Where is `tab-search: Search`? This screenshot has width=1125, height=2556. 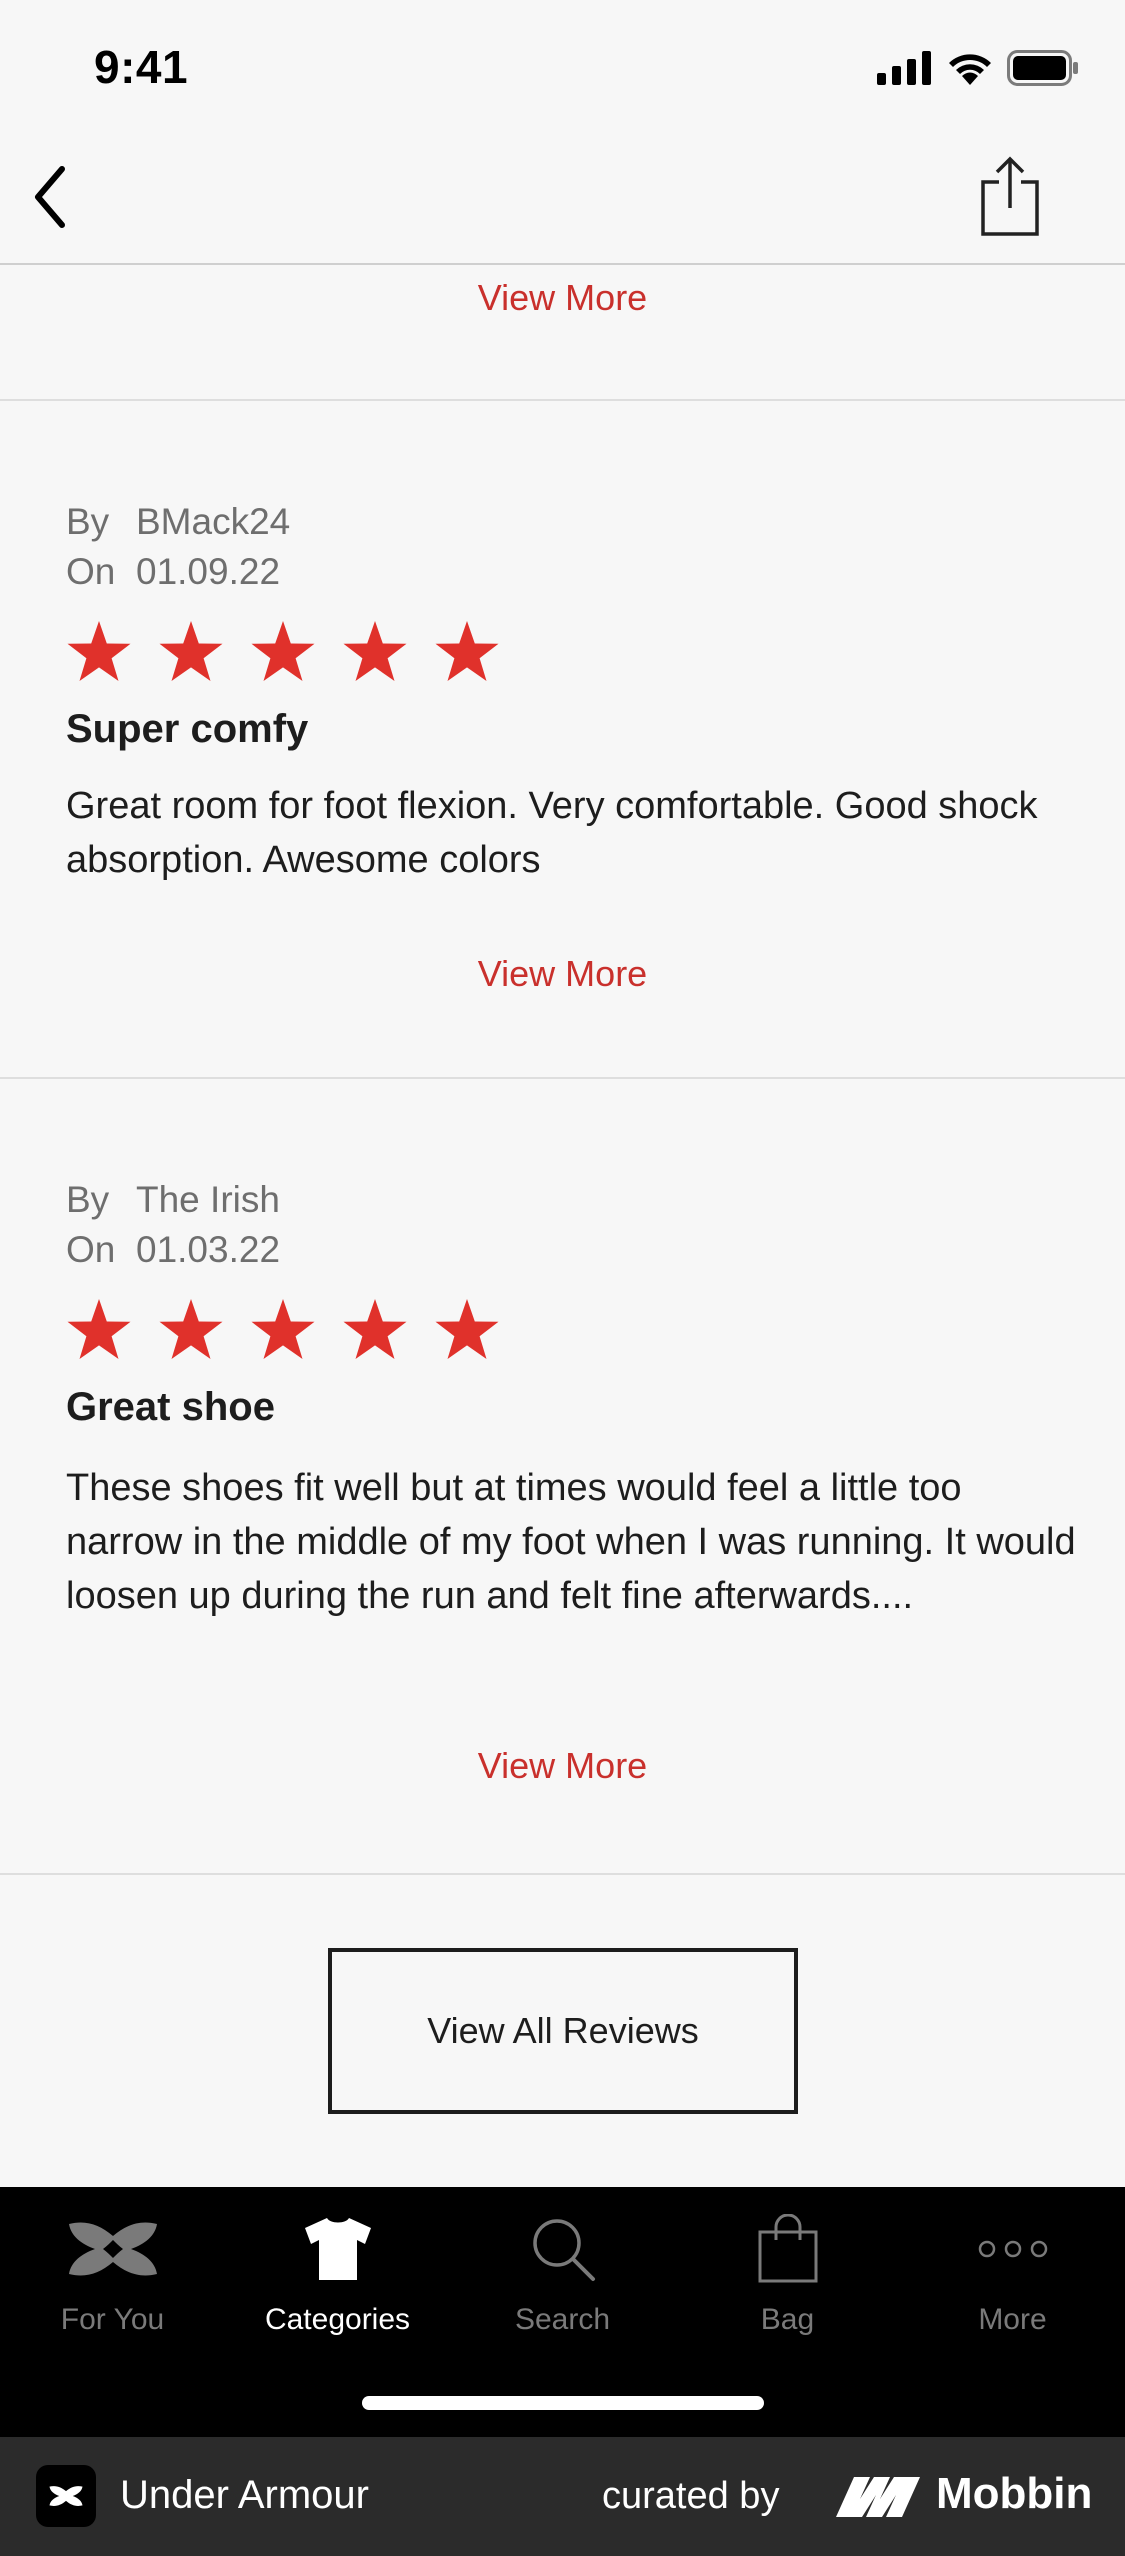
tab-search: Search is located at coordinates (562, 2279).